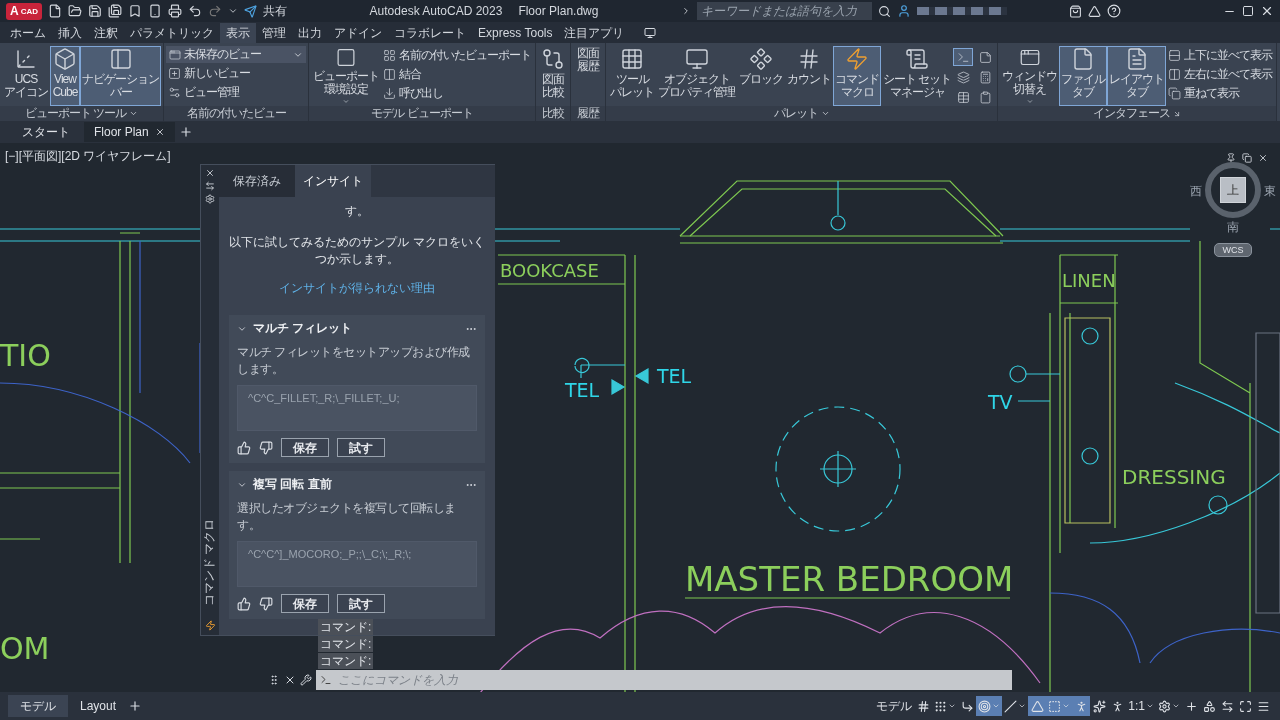 This screenshot has width=1280, height=720. Describe the element at coordinates (46, 132) in the screenshot. I see `file-tab: スタート` at that location.